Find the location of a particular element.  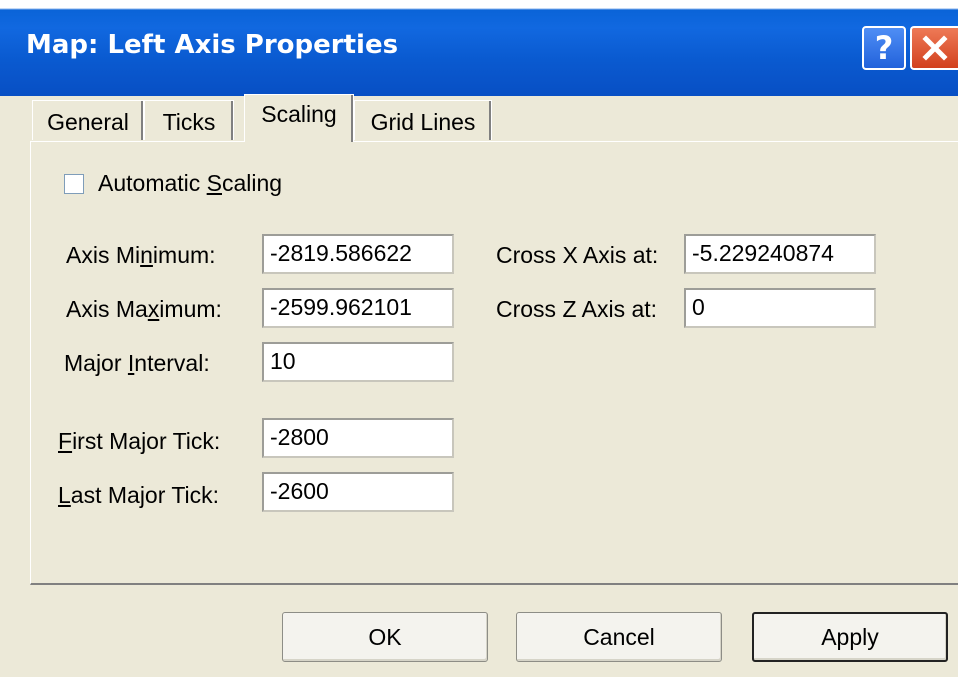

tab-ticks: Ticks is located at coordinates (189, 120).